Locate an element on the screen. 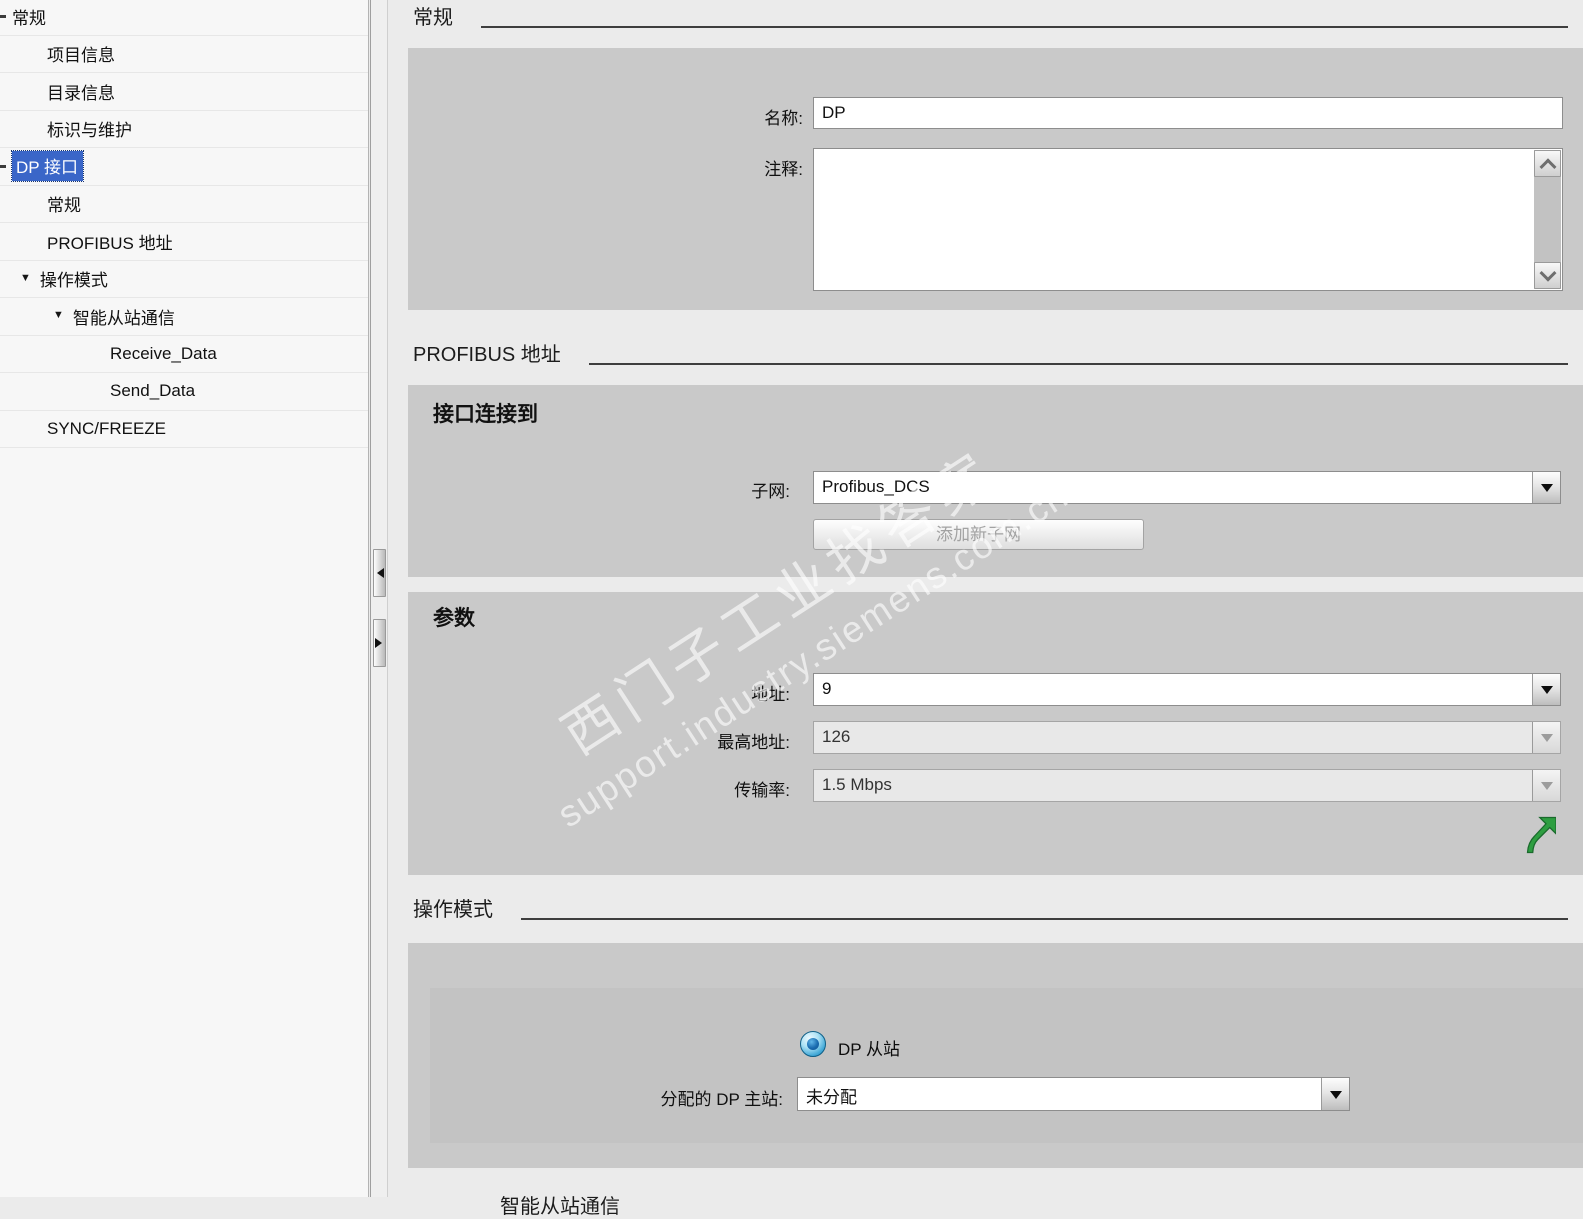 The width and height of the screenshot is (1583, 1219). tree-item-project-info: 项目信息 is located at coordinates (184, 54).